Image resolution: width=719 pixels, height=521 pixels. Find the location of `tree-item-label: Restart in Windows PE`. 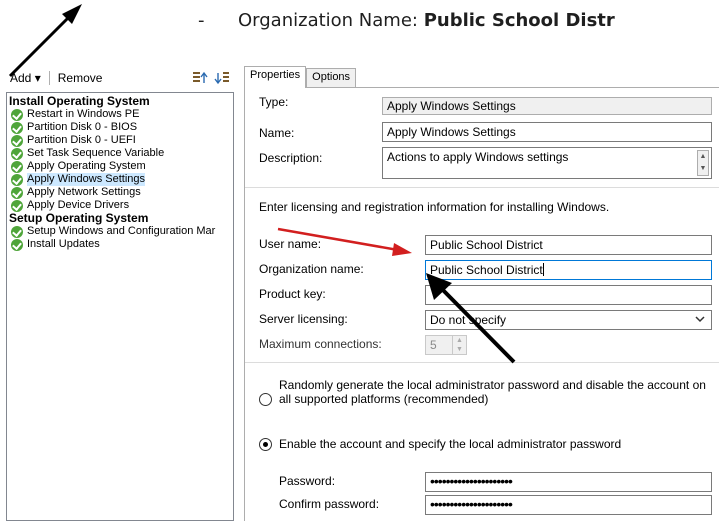

tree-item-label: Restart in Windows PE is located at coordinates (83, 114).